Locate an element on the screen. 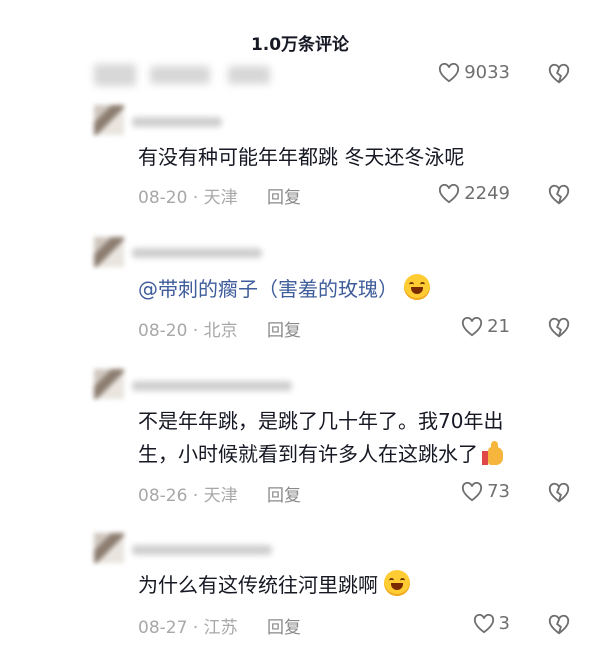  like-count: 73 is located at coordinates (498, 491).